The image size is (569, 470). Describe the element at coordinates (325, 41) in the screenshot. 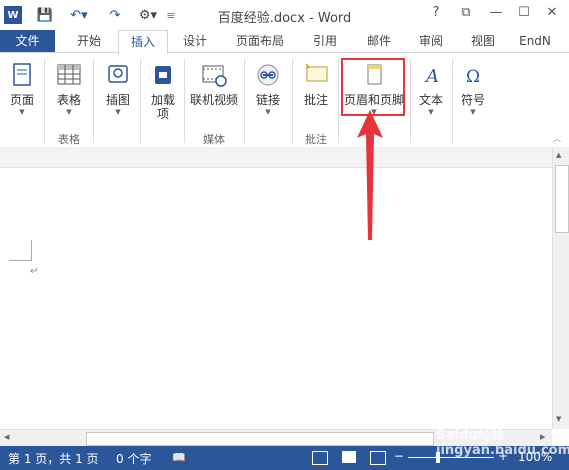

I see `tab-references: 引用` at that location.